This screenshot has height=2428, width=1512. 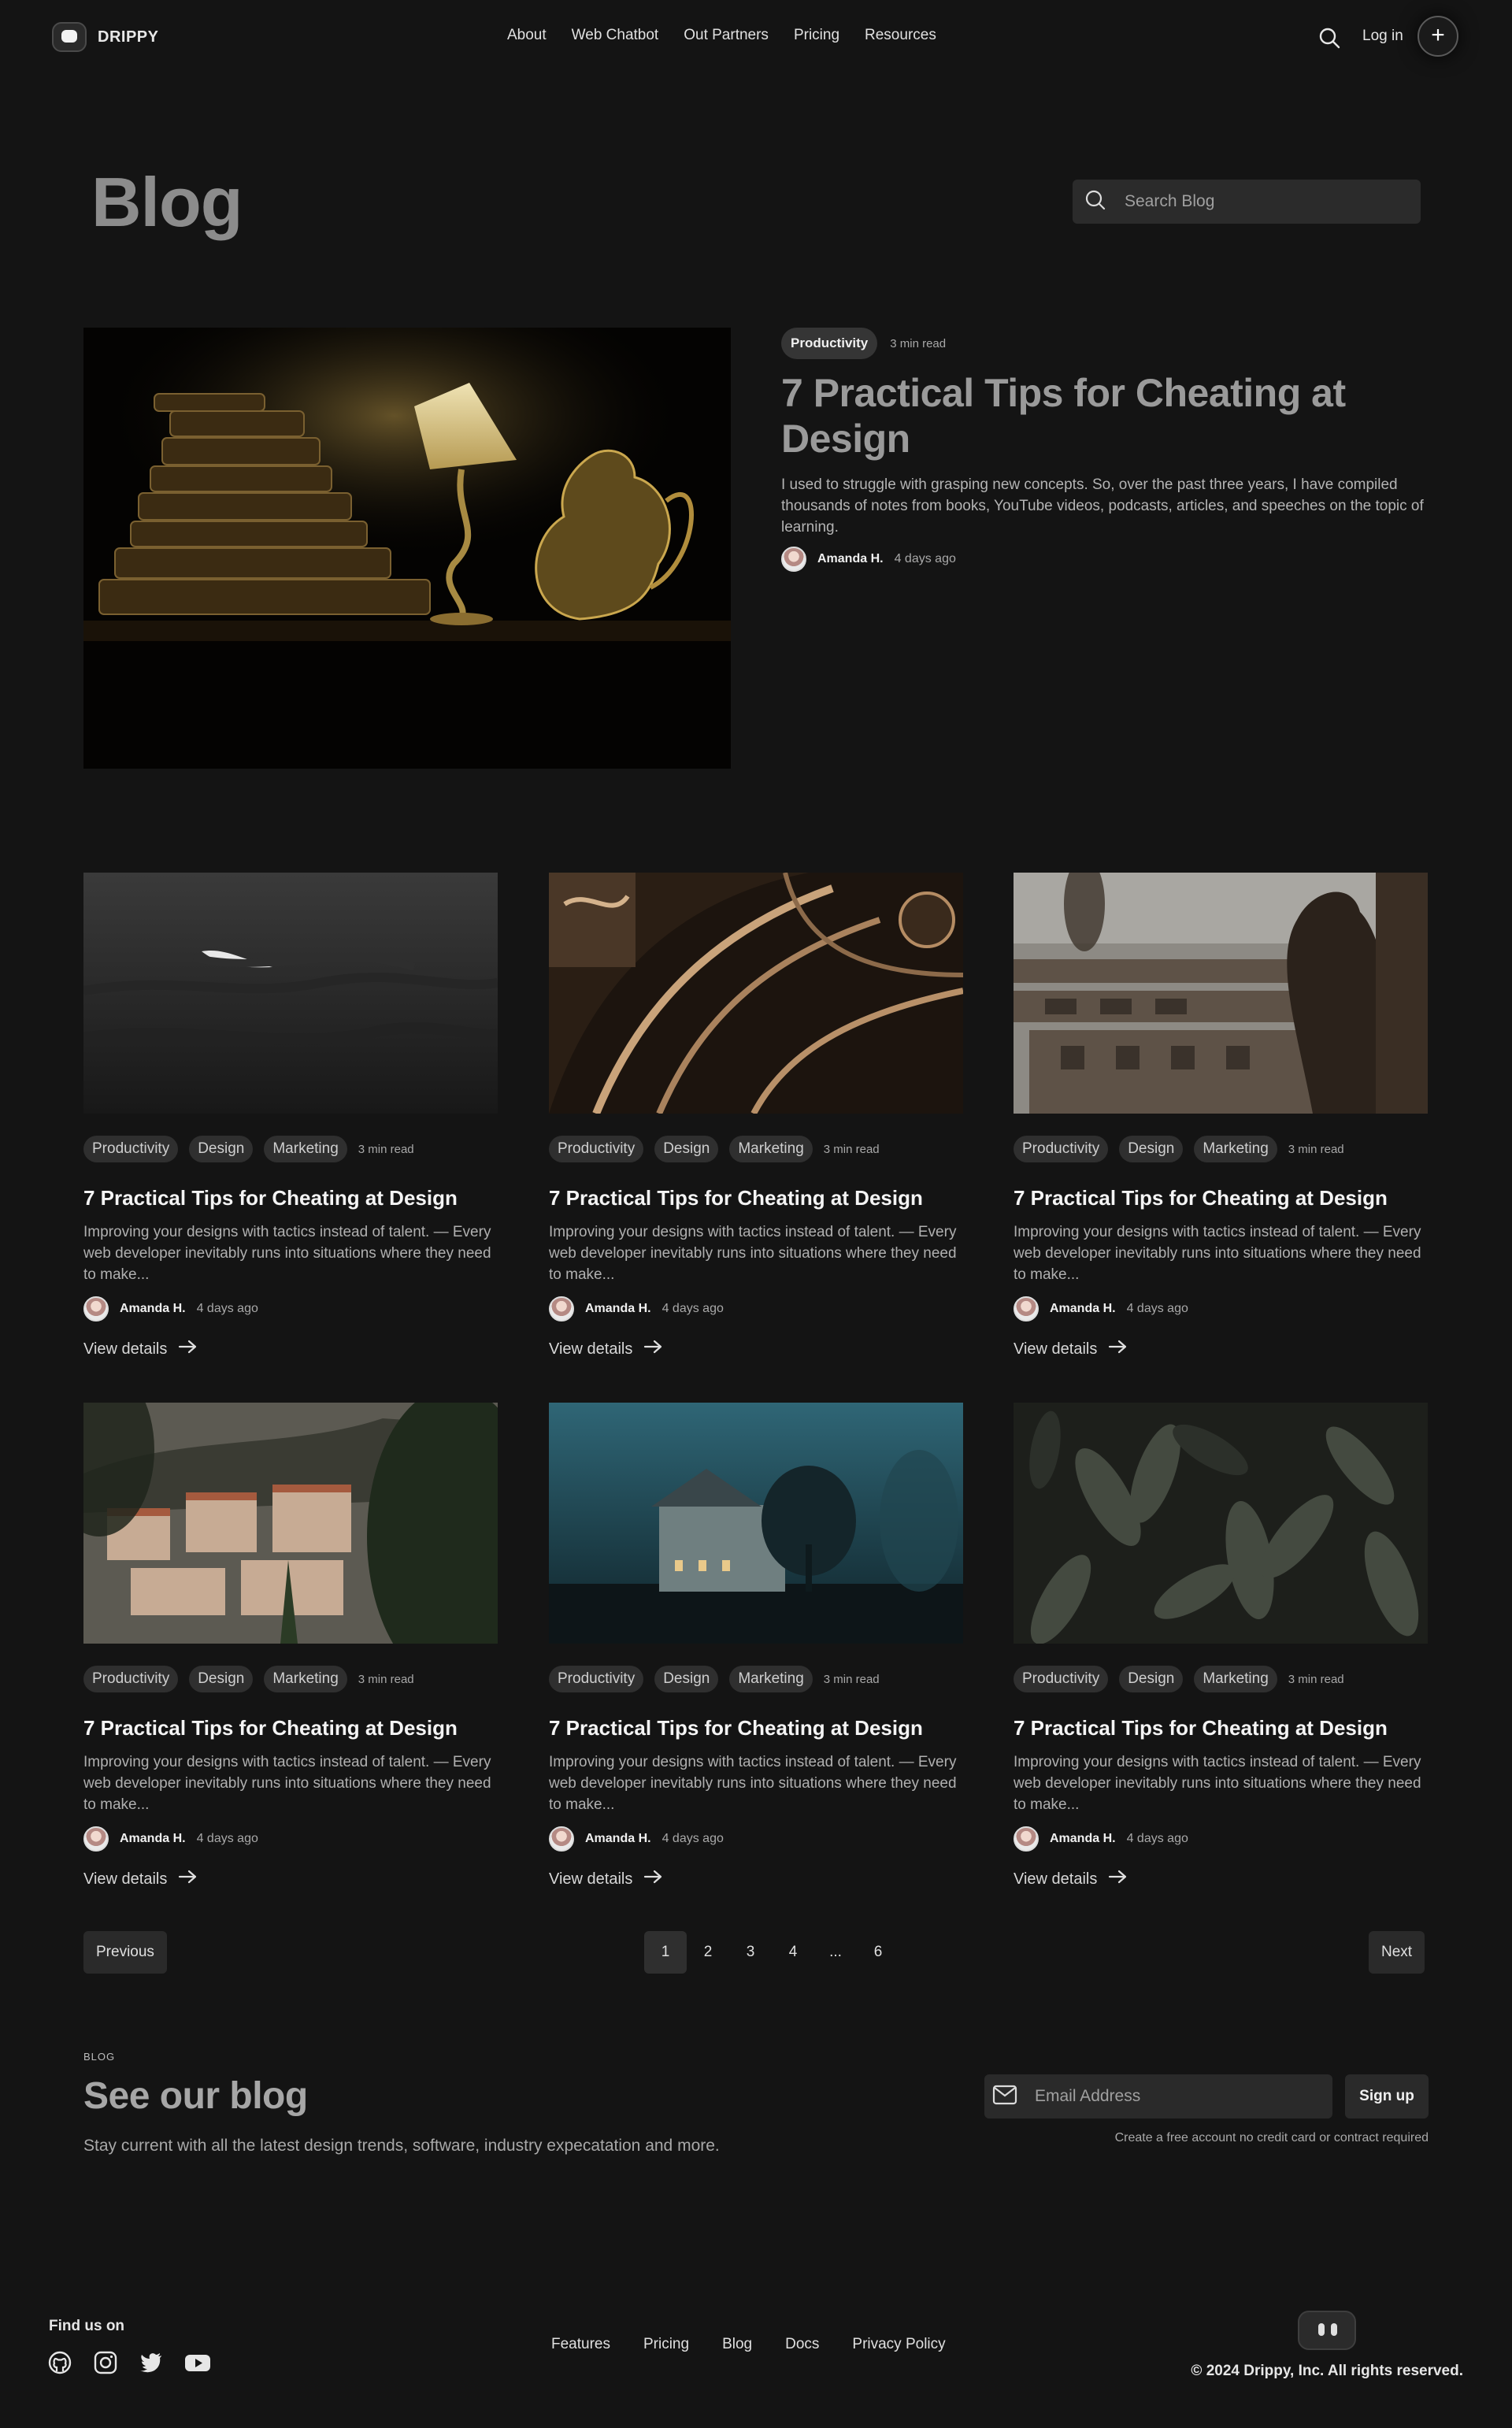 What do you see at coordinates (105, 37) in the screenshot?
I see `brand-logo: DRIPPY` at bounding box center [105, 37].